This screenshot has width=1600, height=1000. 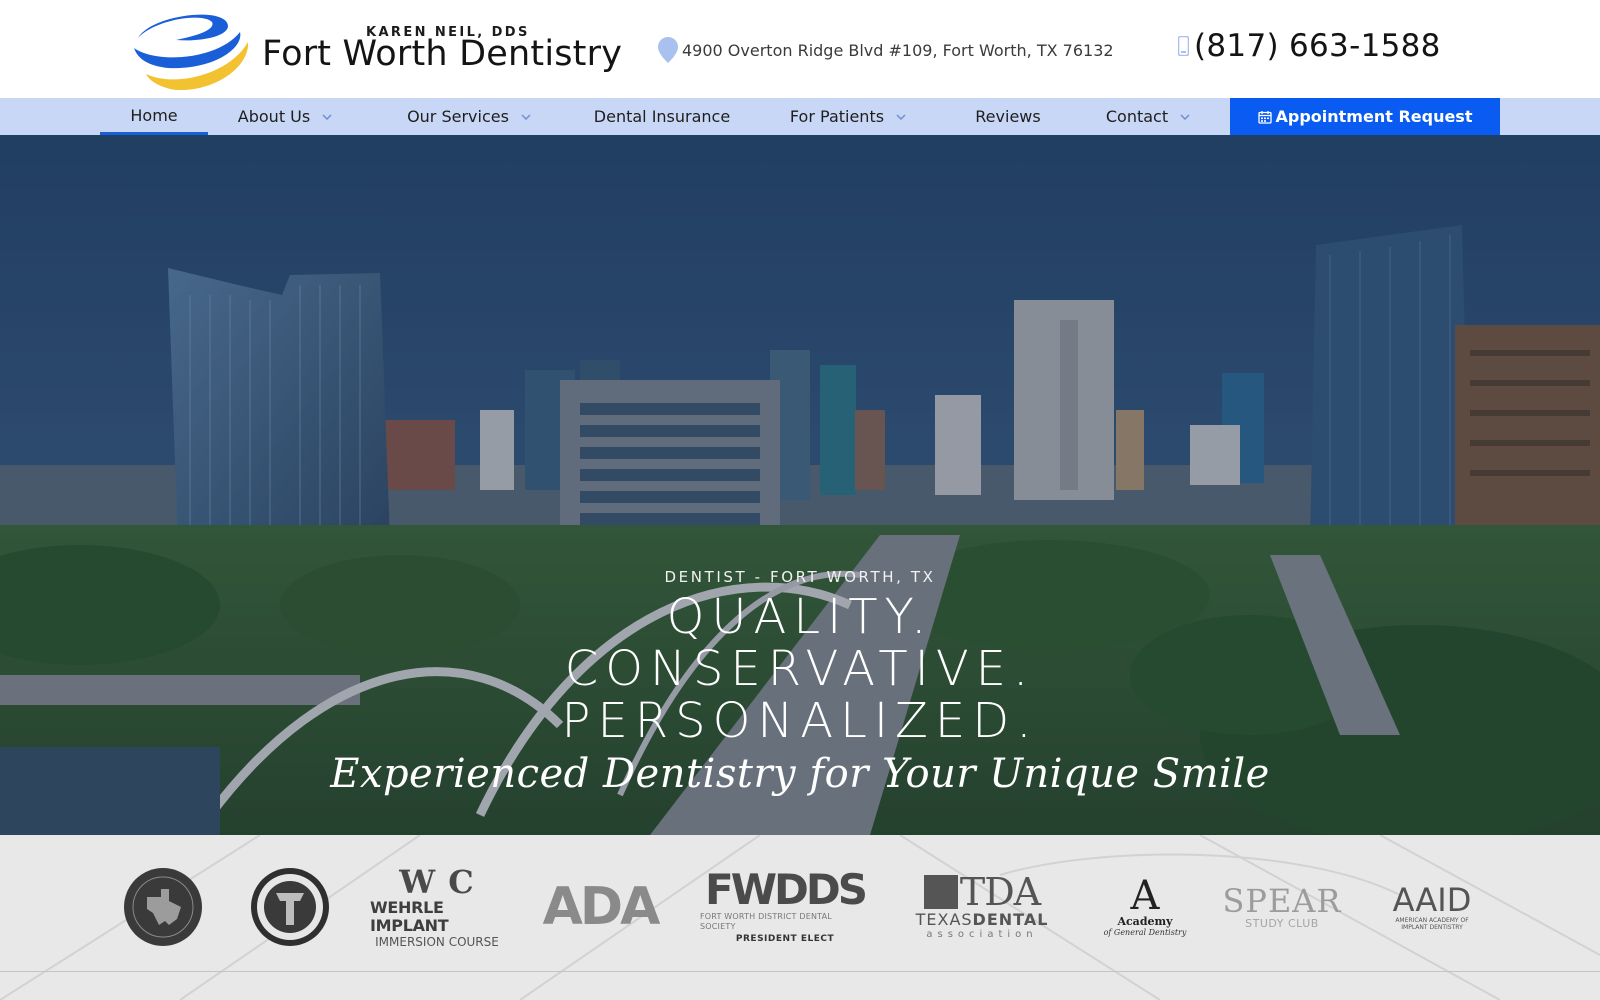 I want to click on hero-headline-line-2: CONSERVATIVE., so click(x=800, y=669).